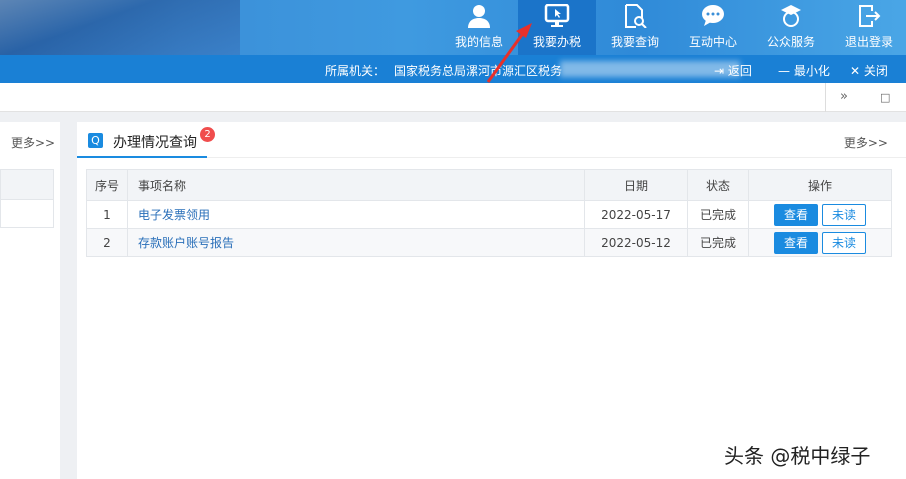  What do you see at coordinates (791, 16) in the screenshot?
I see `service-icon` at bounding box center [791, 16].